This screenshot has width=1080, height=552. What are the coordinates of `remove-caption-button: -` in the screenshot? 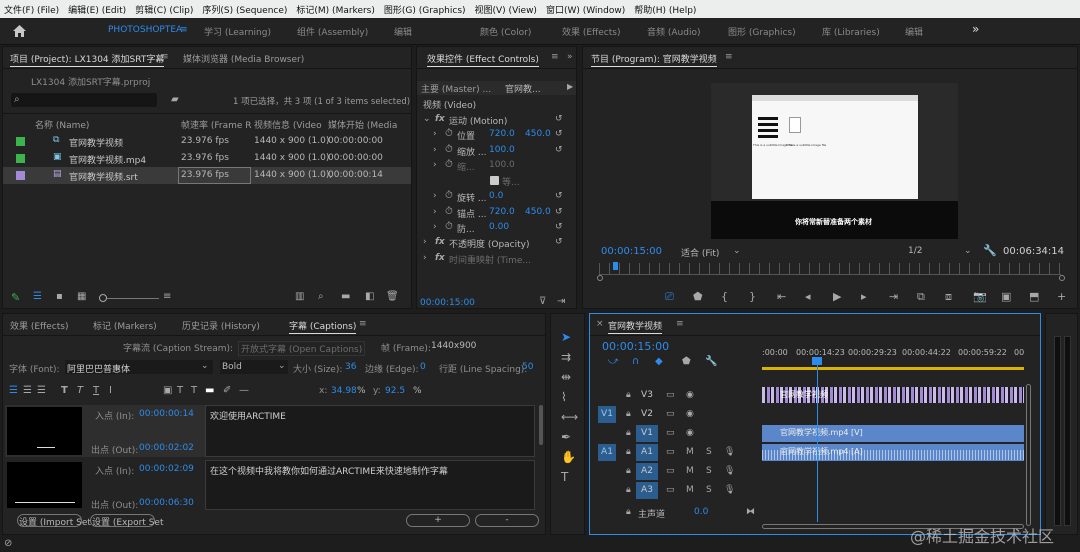 It's located at (507, 520).